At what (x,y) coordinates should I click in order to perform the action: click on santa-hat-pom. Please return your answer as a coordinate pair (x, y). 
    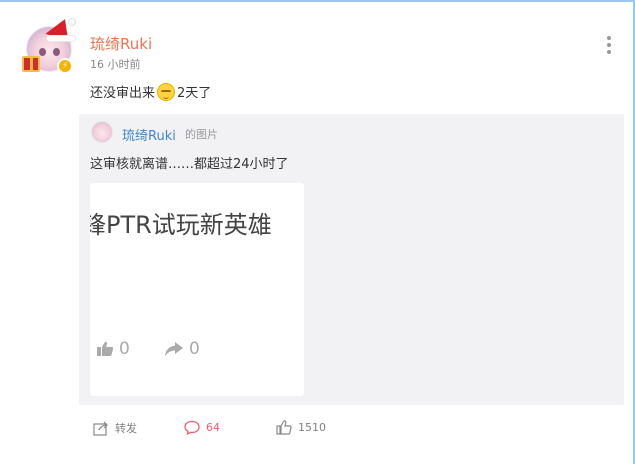
    Looking at the image, I should click on (72, 22).